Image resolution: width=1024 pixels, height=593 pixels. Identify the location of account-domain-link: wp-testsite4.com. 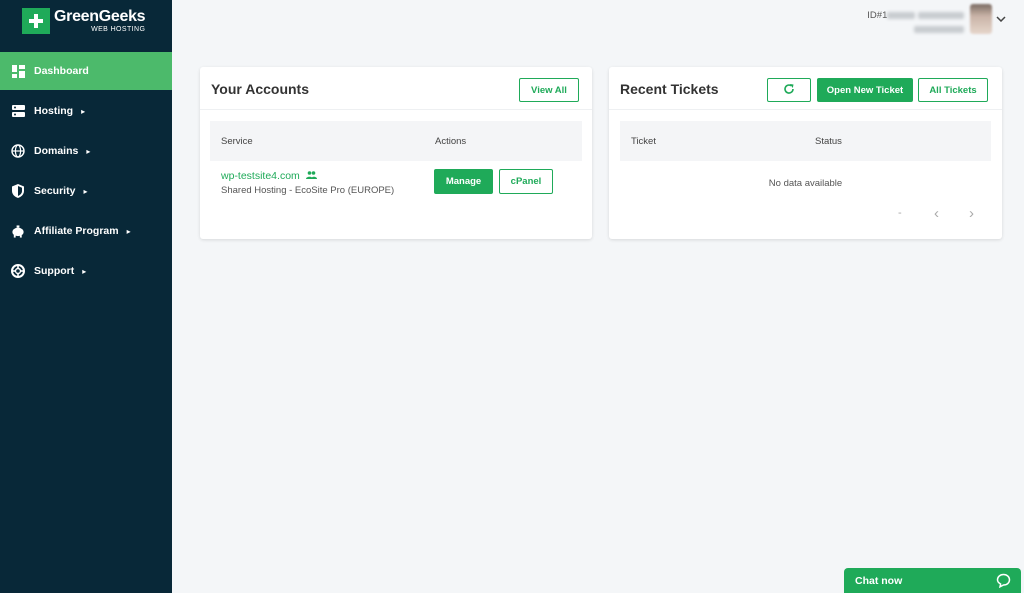
(269, 176).